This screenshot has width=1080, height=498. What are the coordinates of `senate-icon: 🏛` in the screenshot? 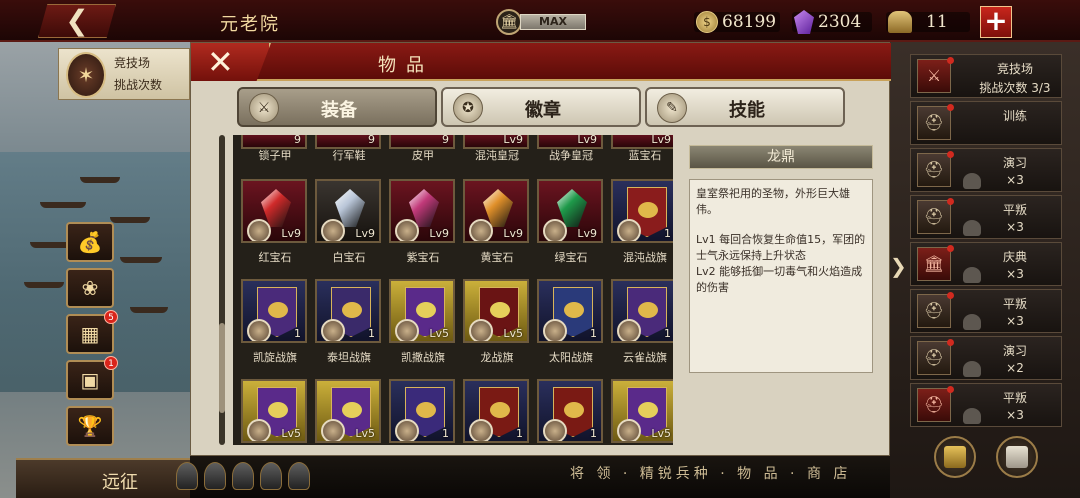 It's located at (509, 22).